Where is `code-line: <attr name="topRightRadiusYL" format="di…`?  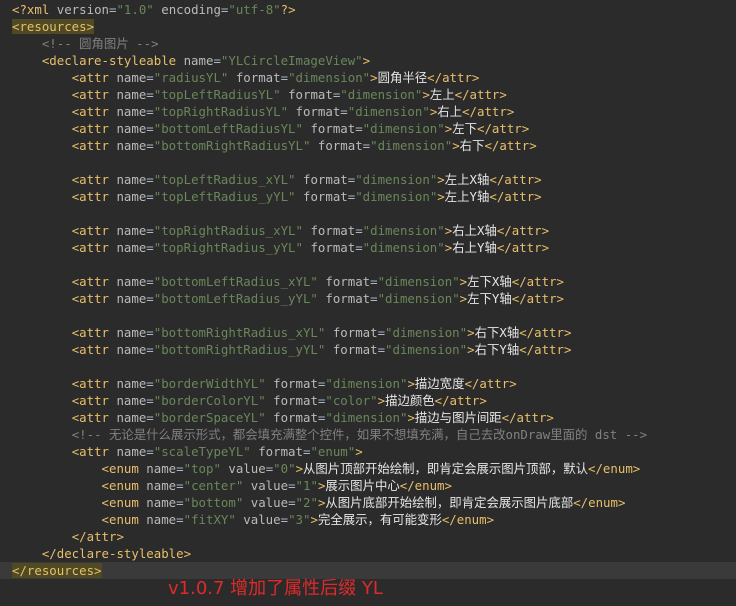 code-line: <attr name="topRightRadiusYL" format="di… is located at coordinates (368, 111).